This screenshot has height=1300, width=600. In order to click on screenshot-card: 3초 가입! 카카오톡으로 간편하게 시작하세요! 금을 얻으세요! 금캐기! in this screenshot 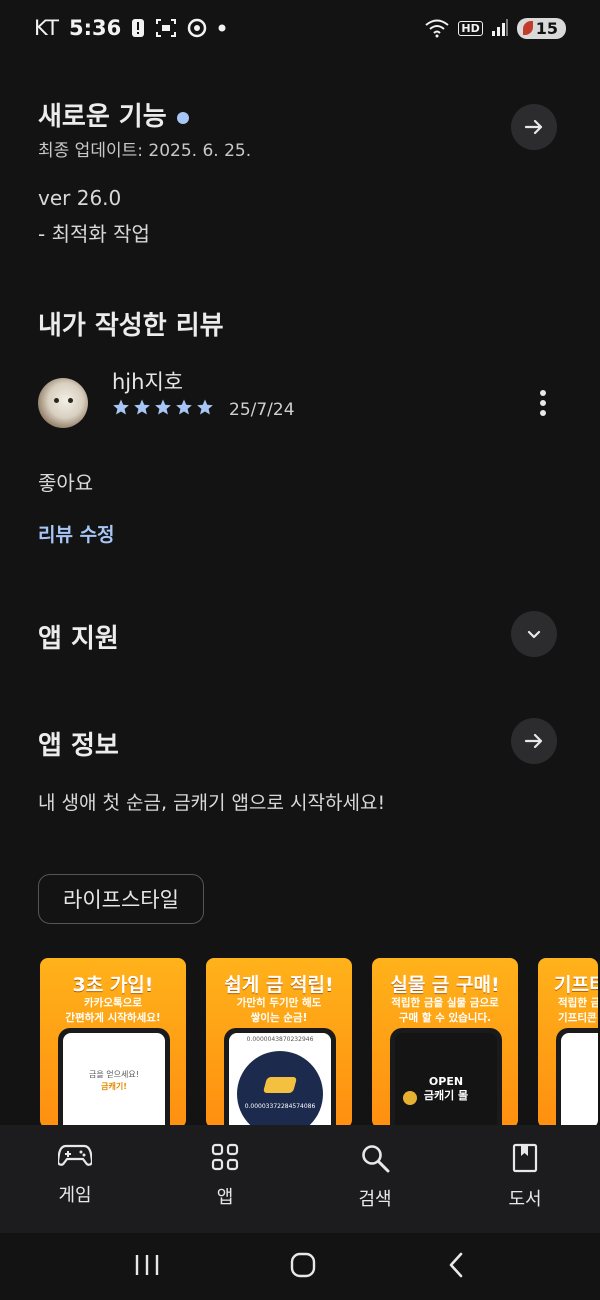, I will do `click(113, 1043)`.